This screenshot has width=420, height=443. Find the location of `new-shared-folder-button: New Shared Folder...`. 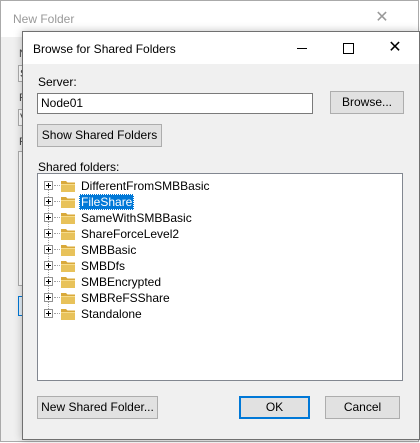

new-shared-folder-button: New Shared Folder... is located at coordinates (97, 407).